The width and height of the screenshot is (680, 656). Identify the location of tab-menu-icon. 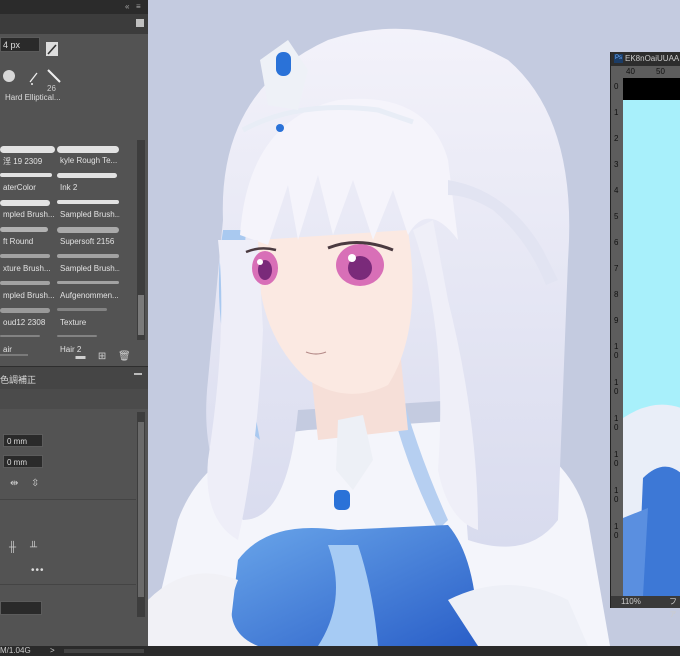
(138, 374).